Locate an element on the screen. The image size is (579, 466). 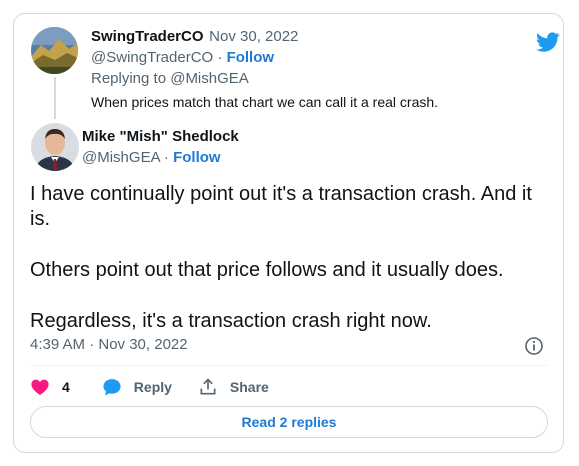
reply-date: · Nov 30, 2022 is located at coordinates (249, 36).